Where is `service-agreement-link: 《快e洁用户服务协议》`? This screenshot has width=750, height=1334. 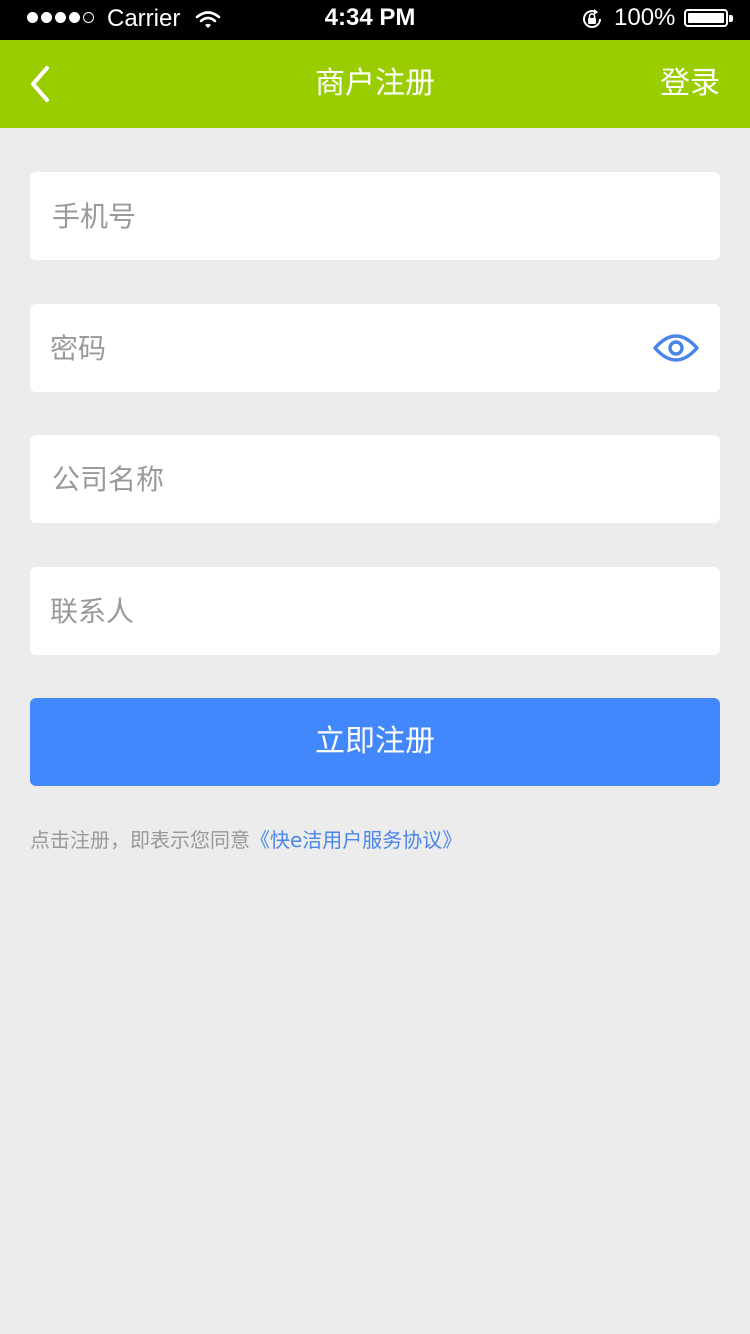
service-agreement-link: 《快e洁用户服务协议》 is located at coordinates (356, 840).